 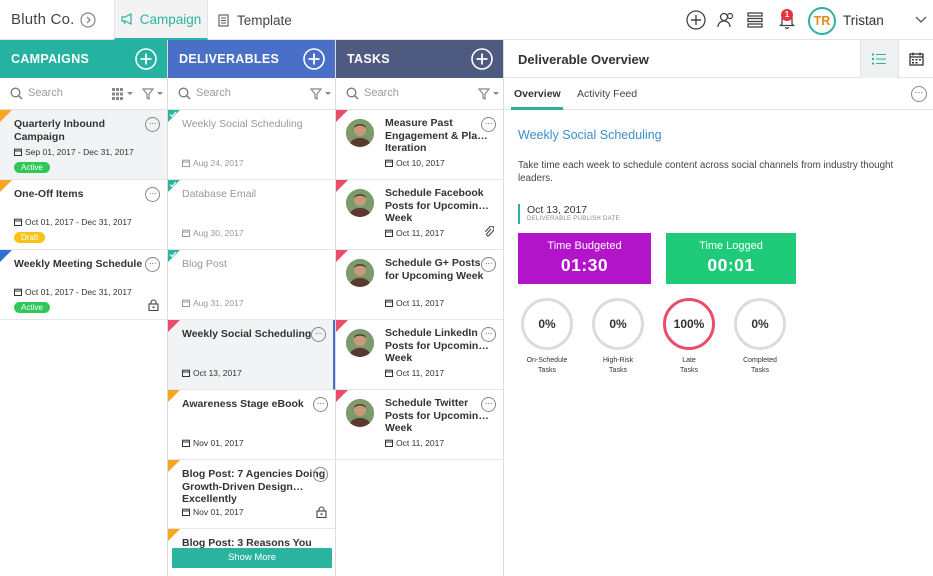 What do you see at coordinates (43, 19) in the screenshot?
I see `brand-name: Bluth Co.` at bounding box center [43, 19].